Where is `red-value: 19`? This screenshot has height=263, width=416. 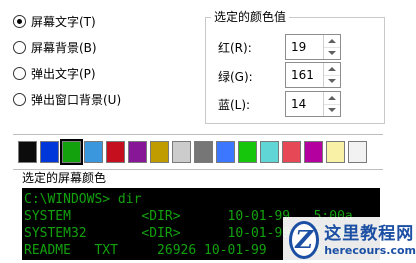 red-value: 19 is located at coordinates (304, 47).